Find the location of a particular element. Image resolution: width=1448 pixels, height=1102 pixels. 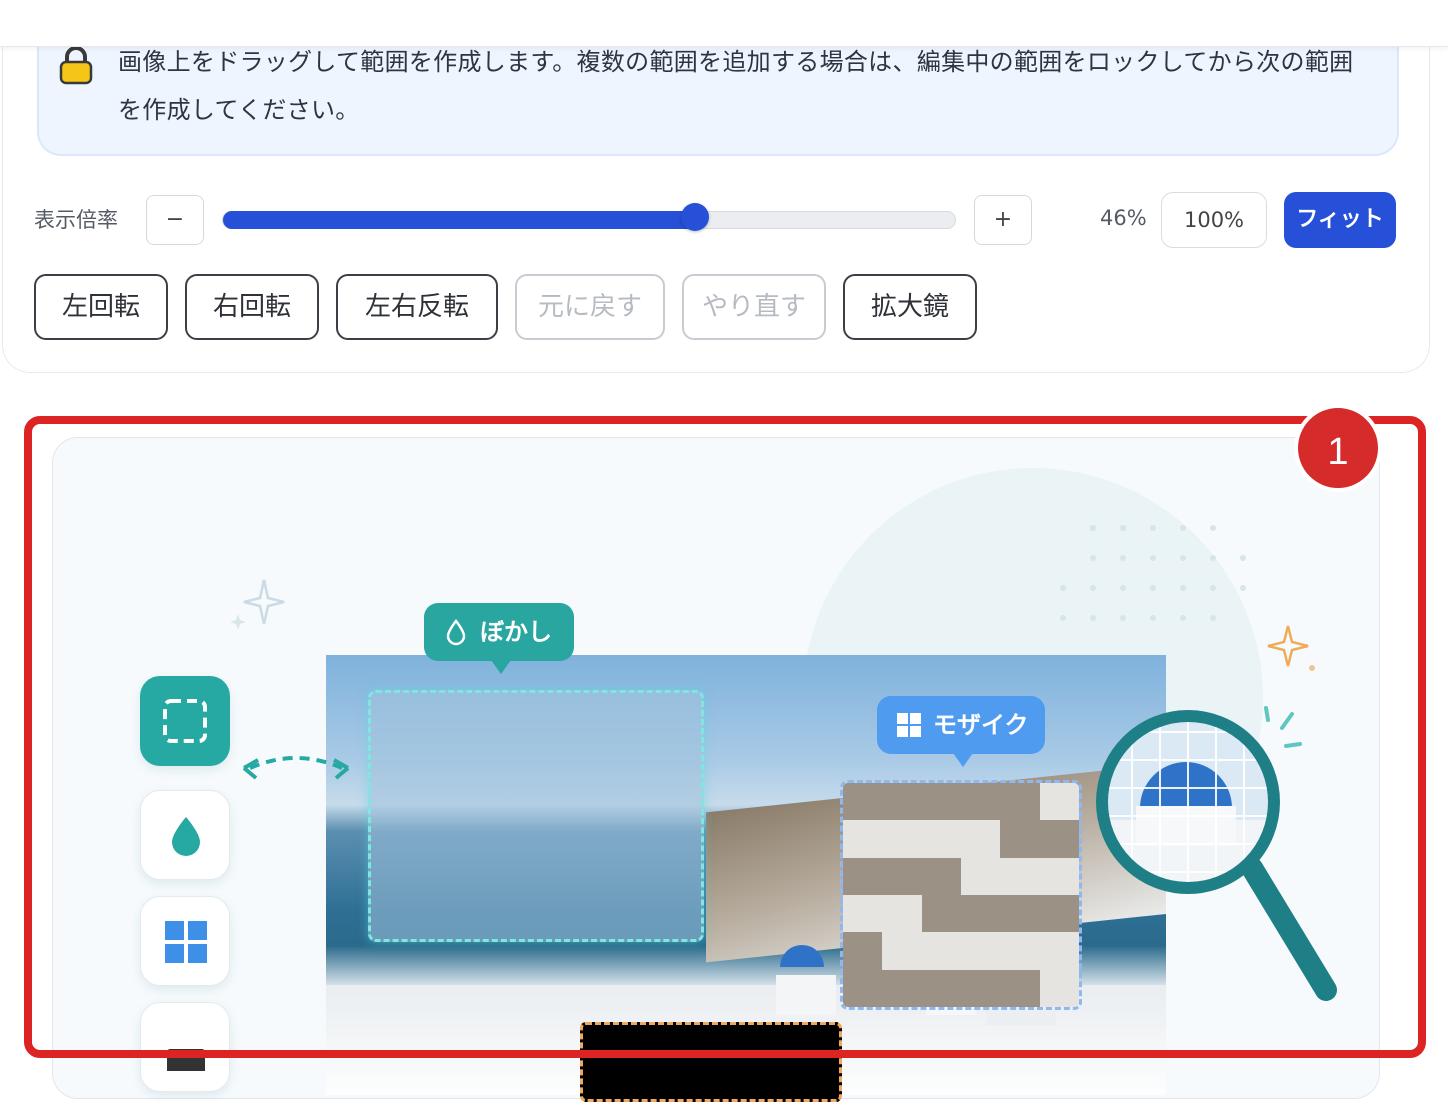

undo-button: 元に戻す is located at coordinates (590, 307).